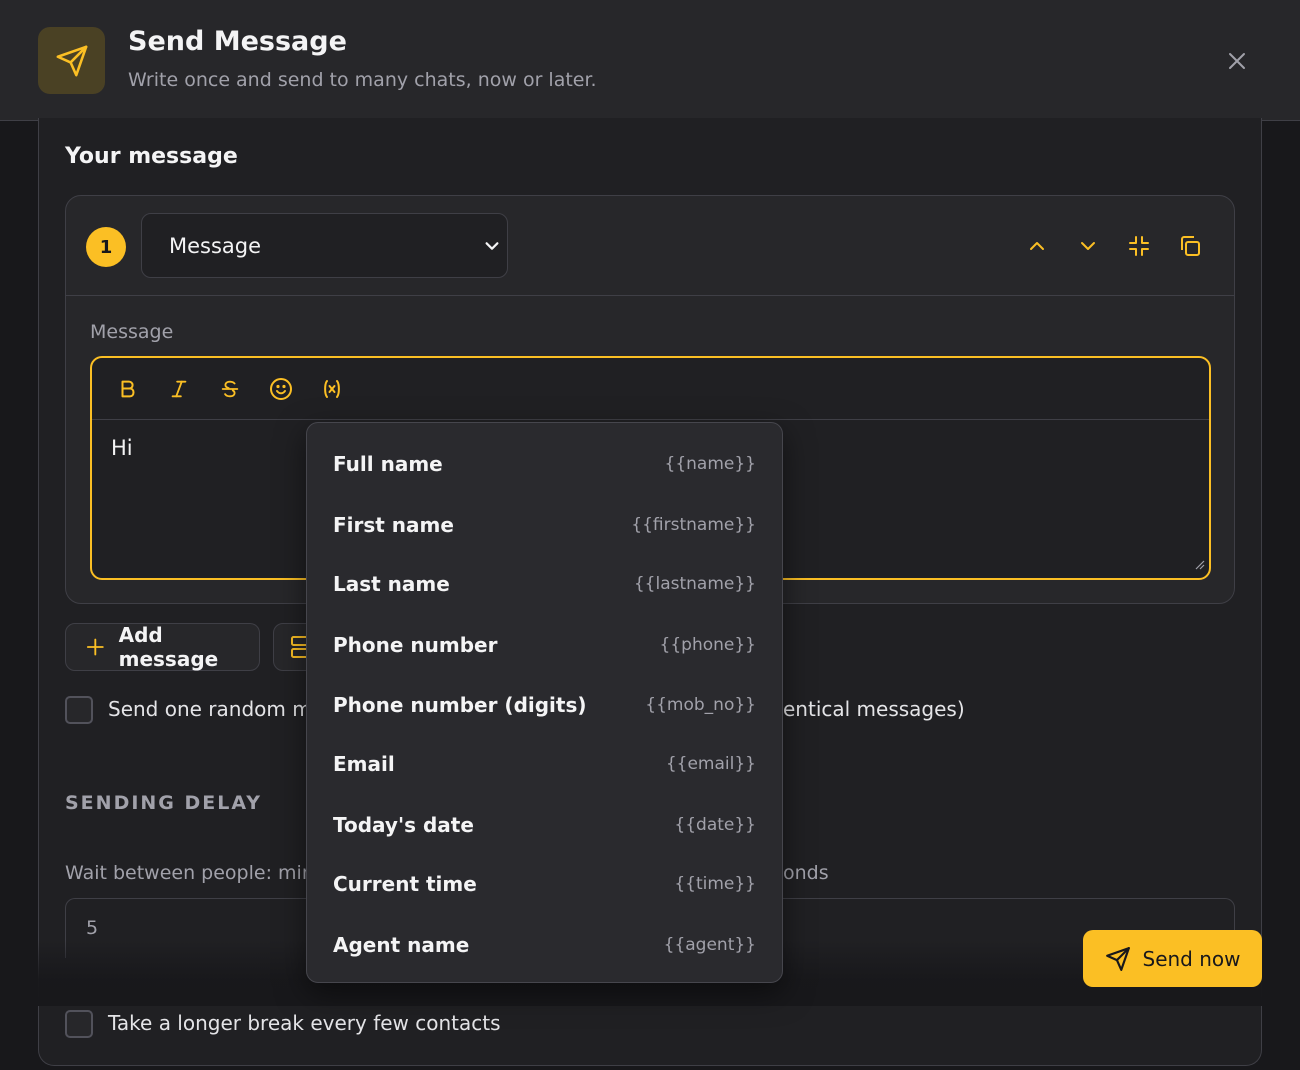  I want to click on variable-token: {{agent}}, so click(709, 945).